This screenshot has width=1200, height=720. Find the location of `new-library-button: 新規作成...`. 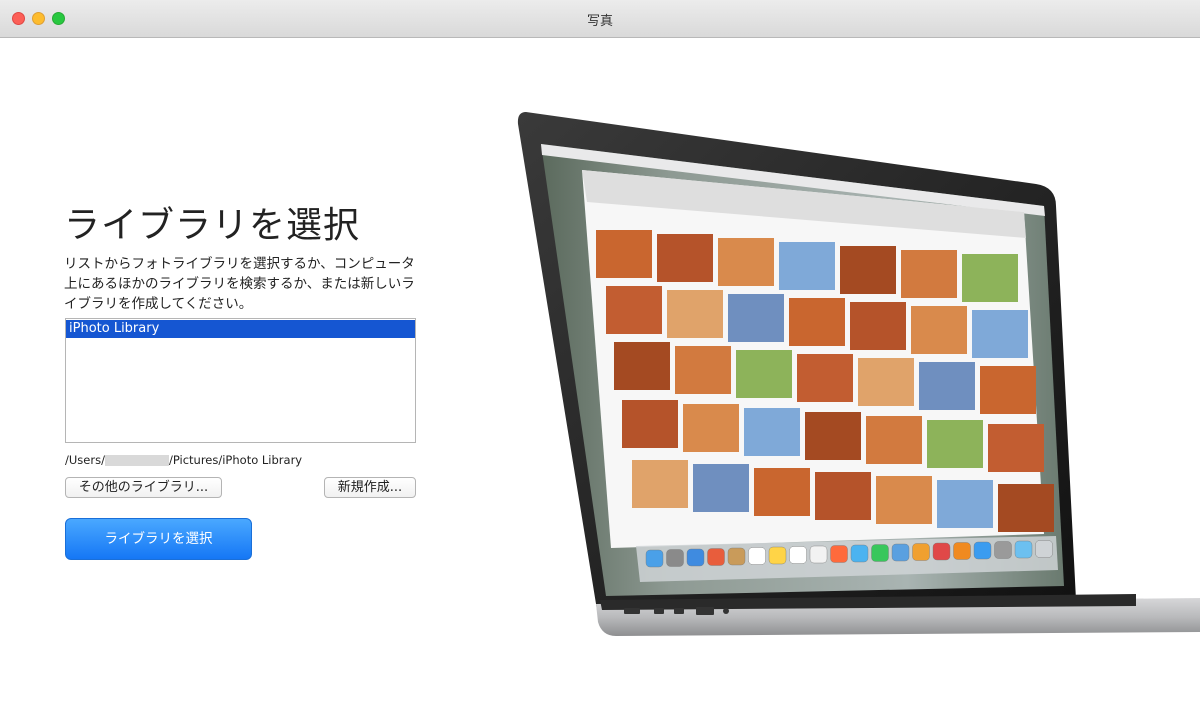

new-library-button: 新規作成... is located at coordinates (370, 487).